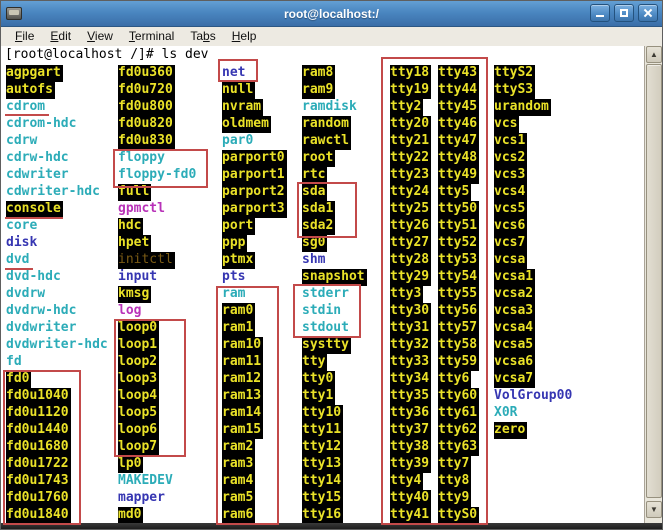  Describe the element at coordinates (243, 107) in the screenshot. I see `ls-entry-nvram: nvram` at that location.